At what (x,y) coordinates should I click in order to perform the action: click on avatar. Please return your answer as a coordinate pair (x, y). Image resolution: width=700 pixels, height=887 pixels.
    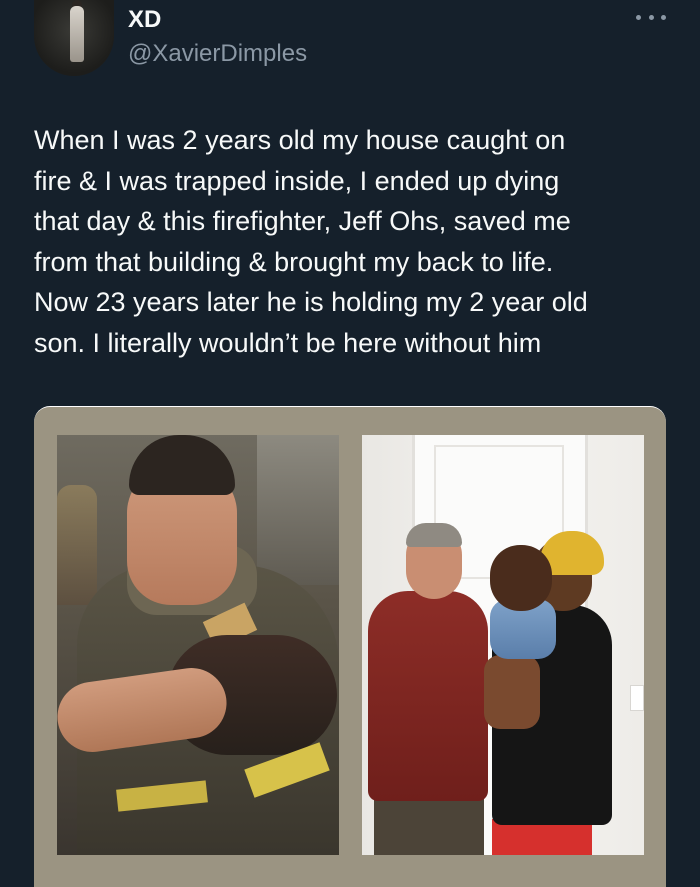
    Looking at the image, I should click on (74, 38).